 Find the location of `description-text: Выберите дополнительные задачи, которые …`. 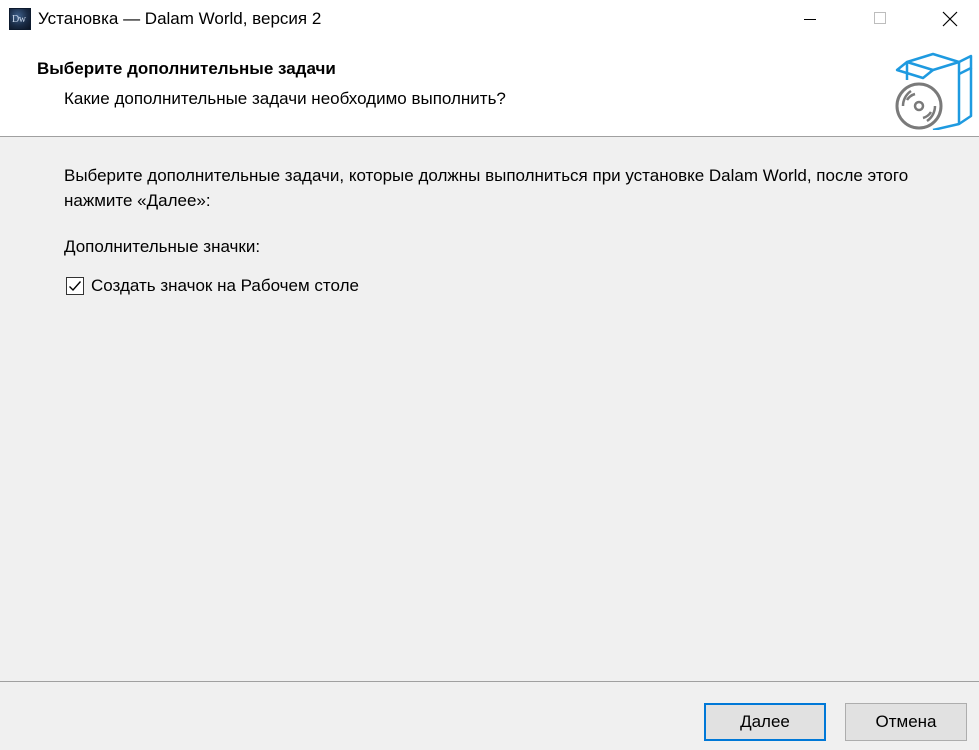

description-text: Выберите дополнительные задачи, которые … is located at coordinates (486, 188).